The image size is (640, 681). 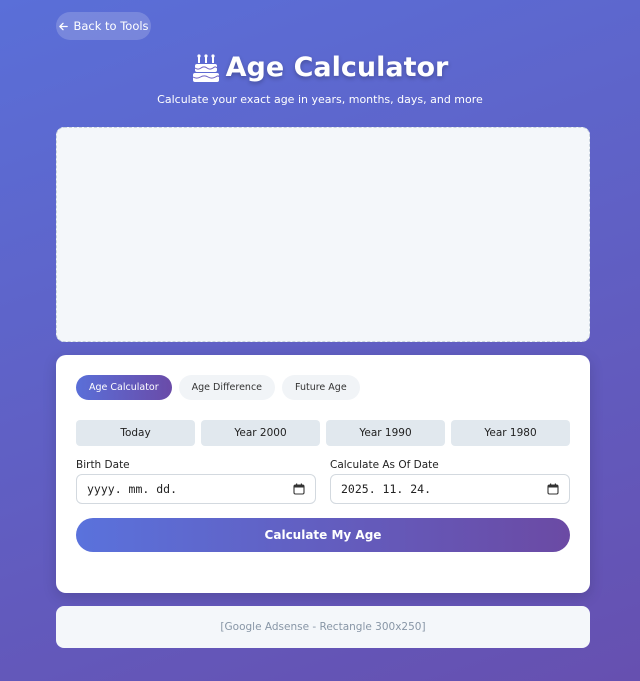 I want to click on as-of-date-field: Calculate As Of Date 2025. 11. 24., so click(x=450, y=481).